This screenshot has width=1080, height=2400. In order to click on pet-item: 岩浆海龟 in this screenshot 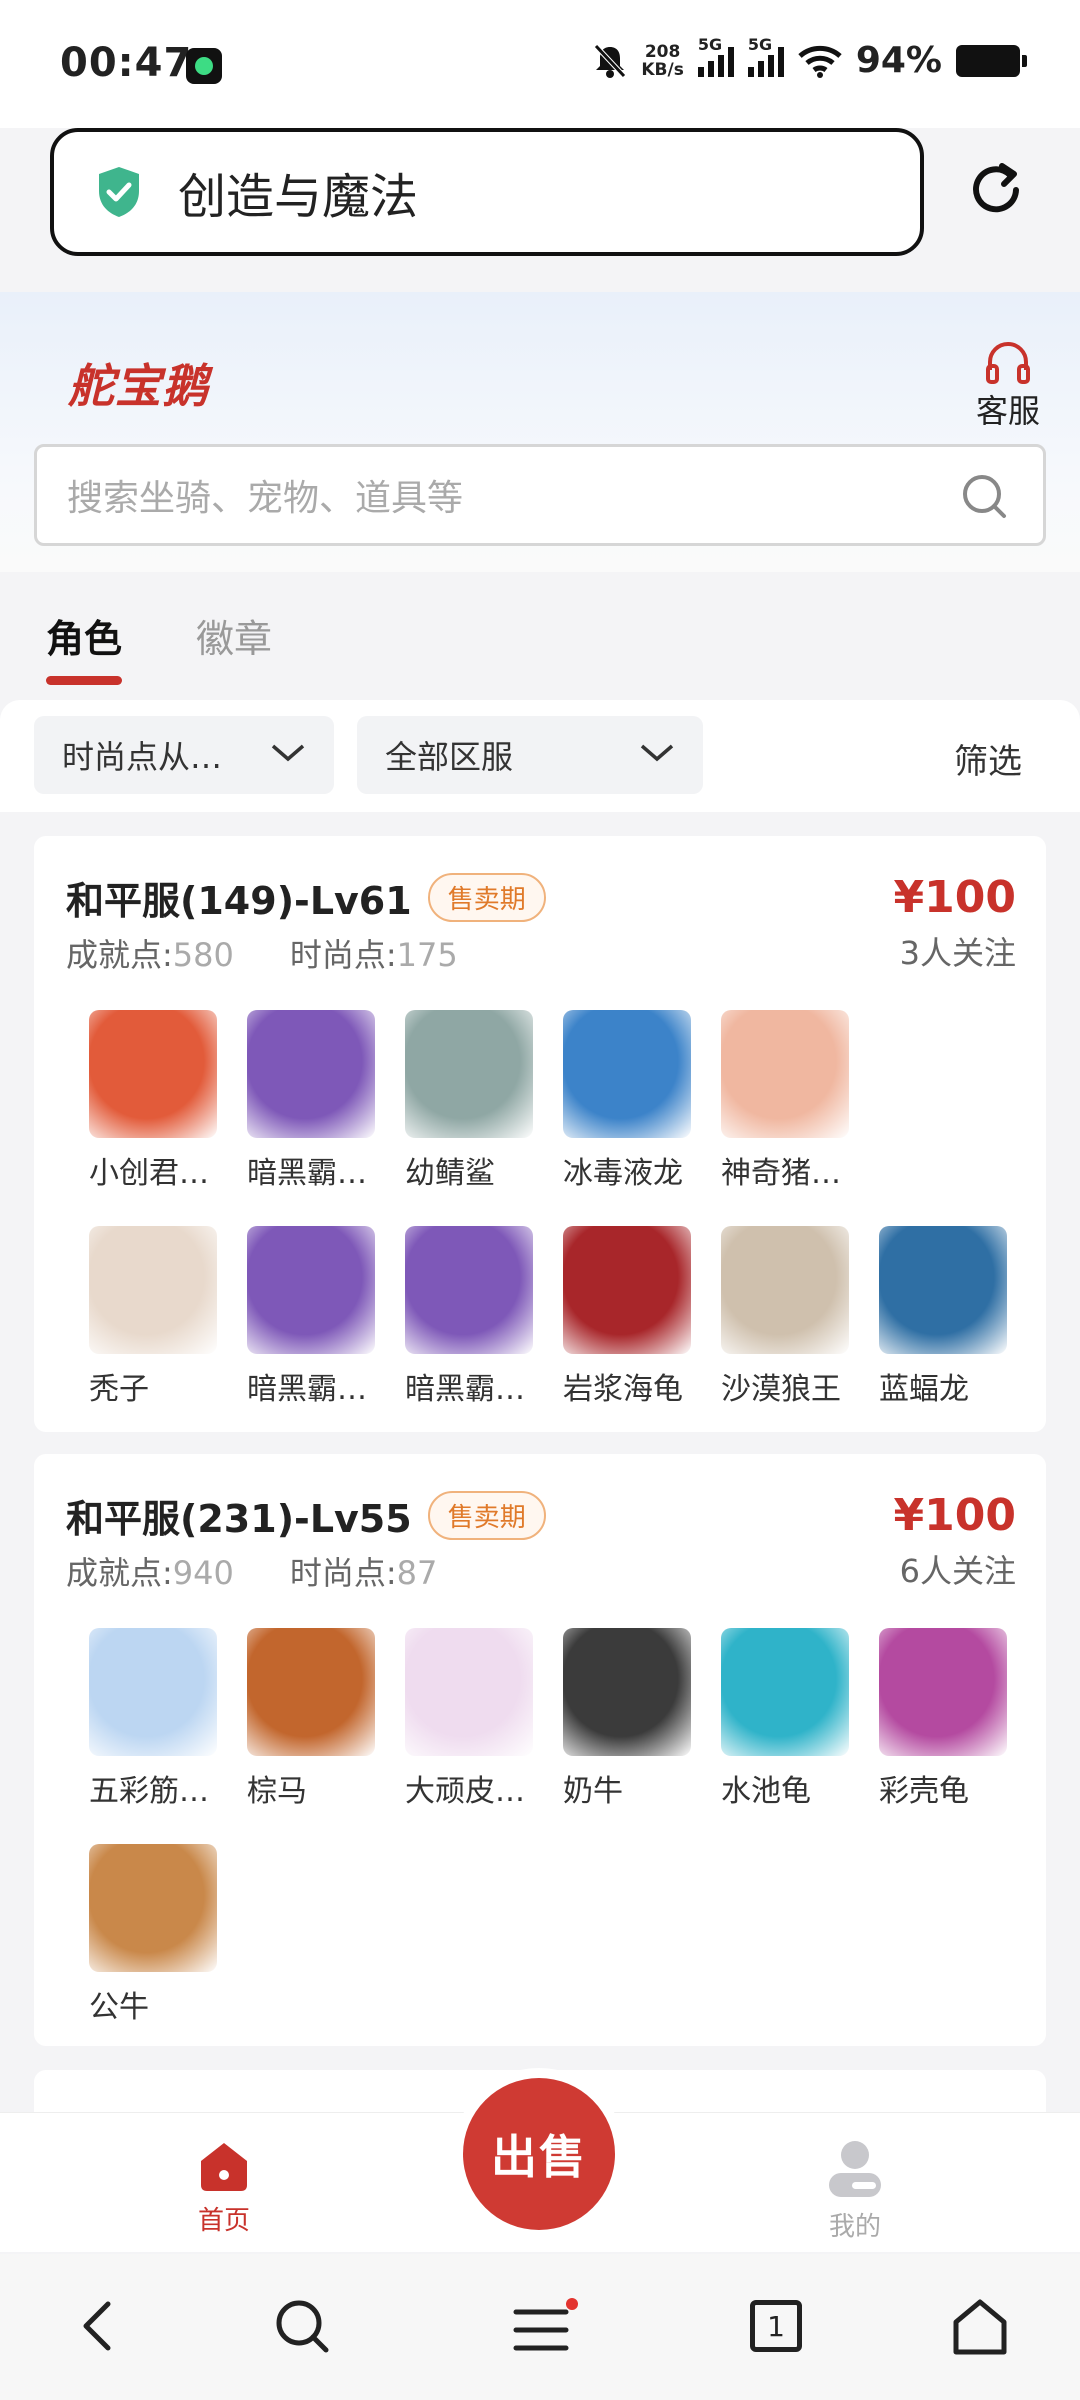, I will do `click(617, 1317)`.